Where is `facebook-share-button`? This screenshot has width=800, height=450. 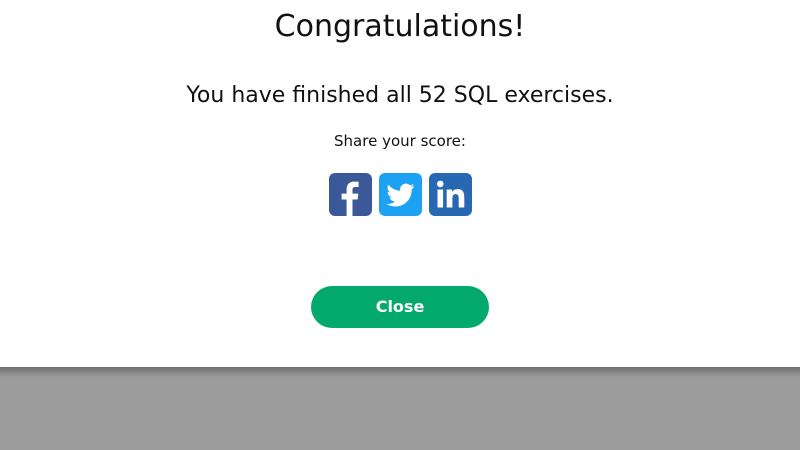 facebook-share-button is located at coordinates (350, 194).